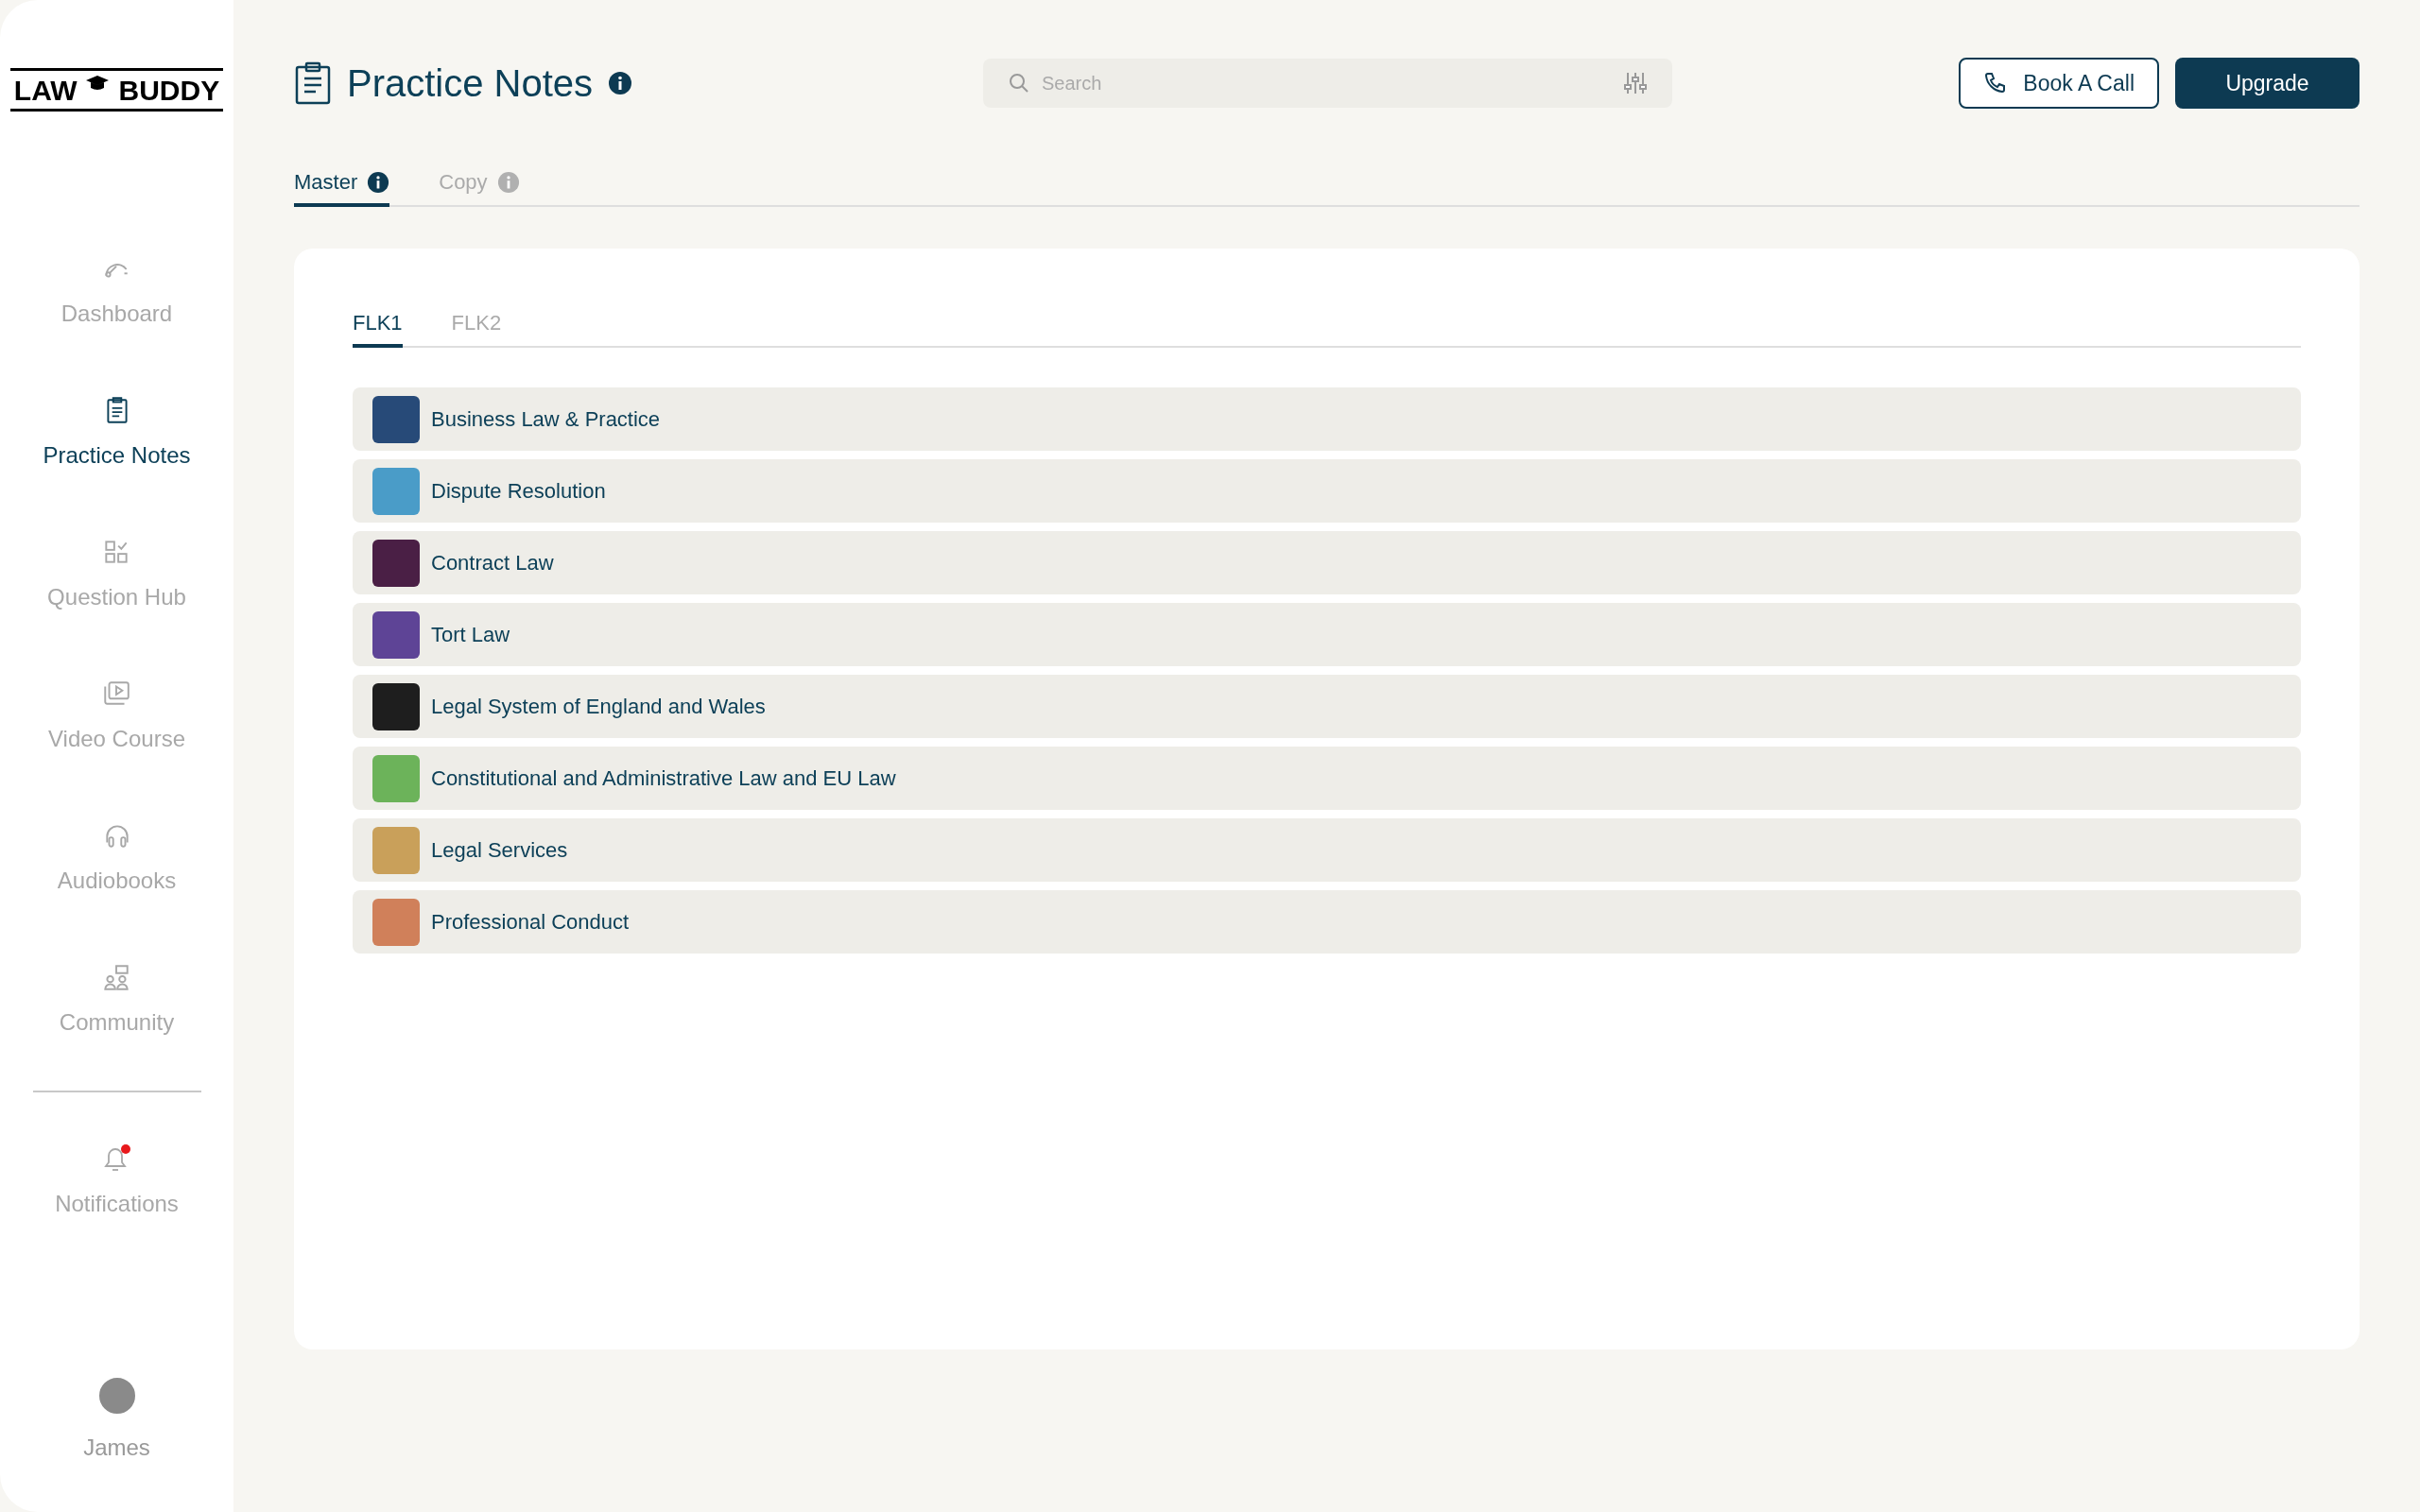 The image size is (2420, 1512). Describe the element at coordinates (2059, 83) in the screenshot. I see `book-call-button: Book A Call` at that location.